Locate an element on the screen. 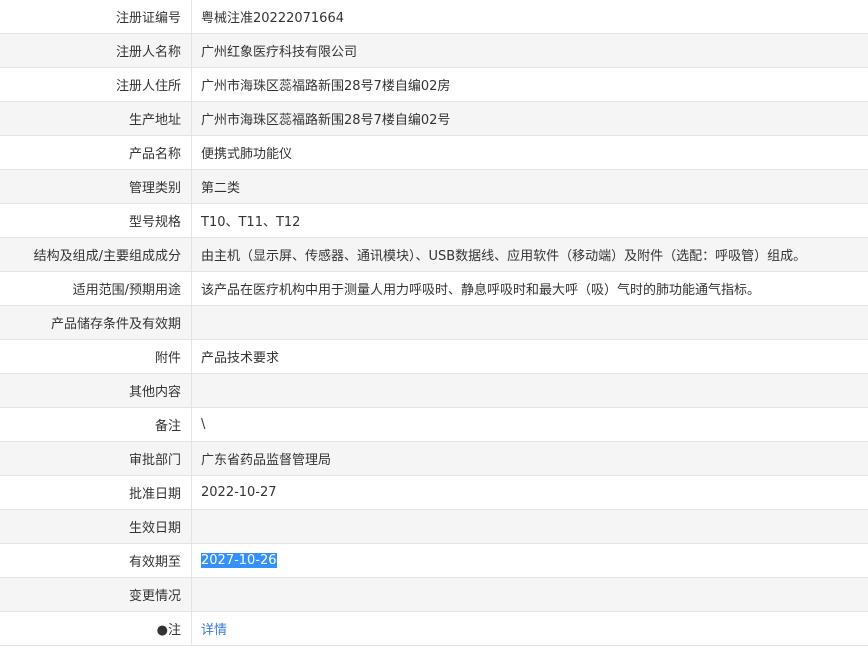 This screenshot has width=868, height=646. field-label-other-content: 其他内容 is located at coordinates (96, 391).